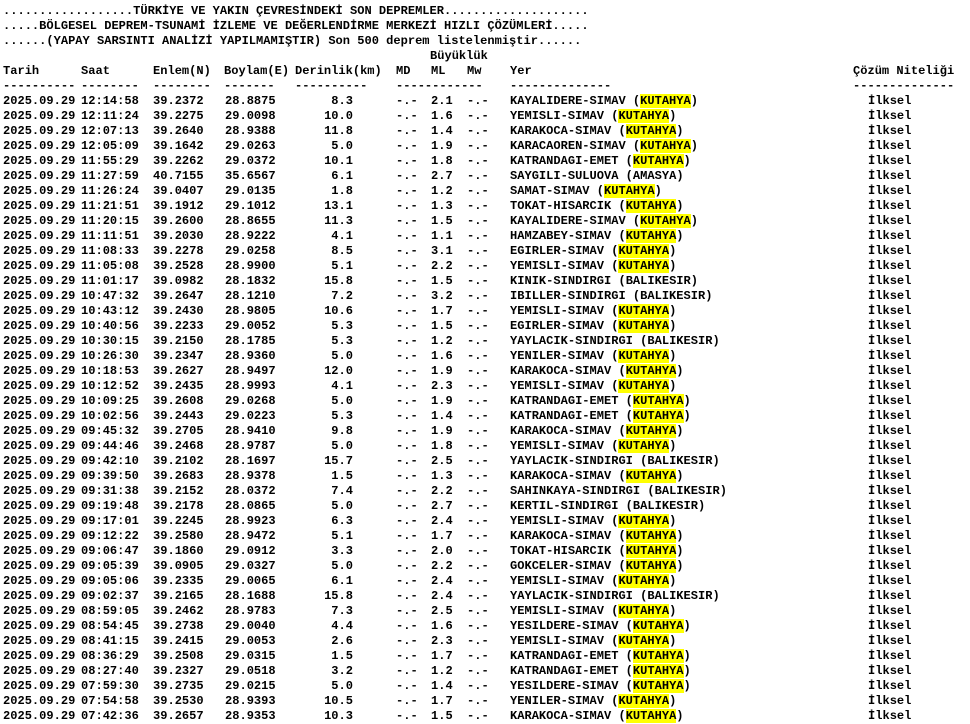 This screenshot has height=724, width=970. Describe the element at coordinates (557, 701) in the screenshot. I see `location-place: YENILER-SIMAV` at that location.